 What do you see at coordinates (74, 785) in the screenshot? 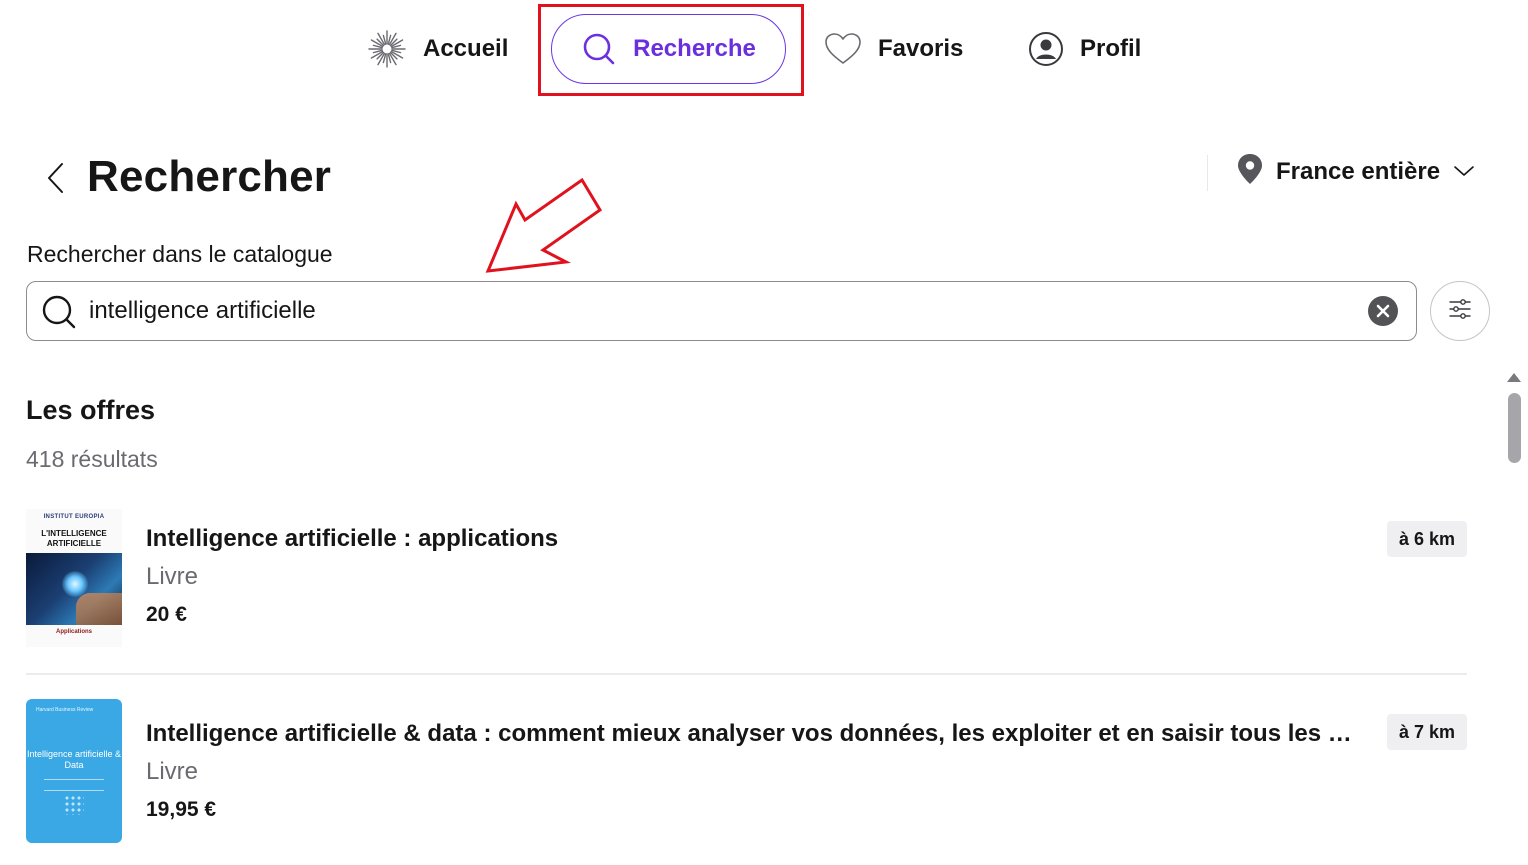
I see `cover-decoration` at bounding box center [74, 785].